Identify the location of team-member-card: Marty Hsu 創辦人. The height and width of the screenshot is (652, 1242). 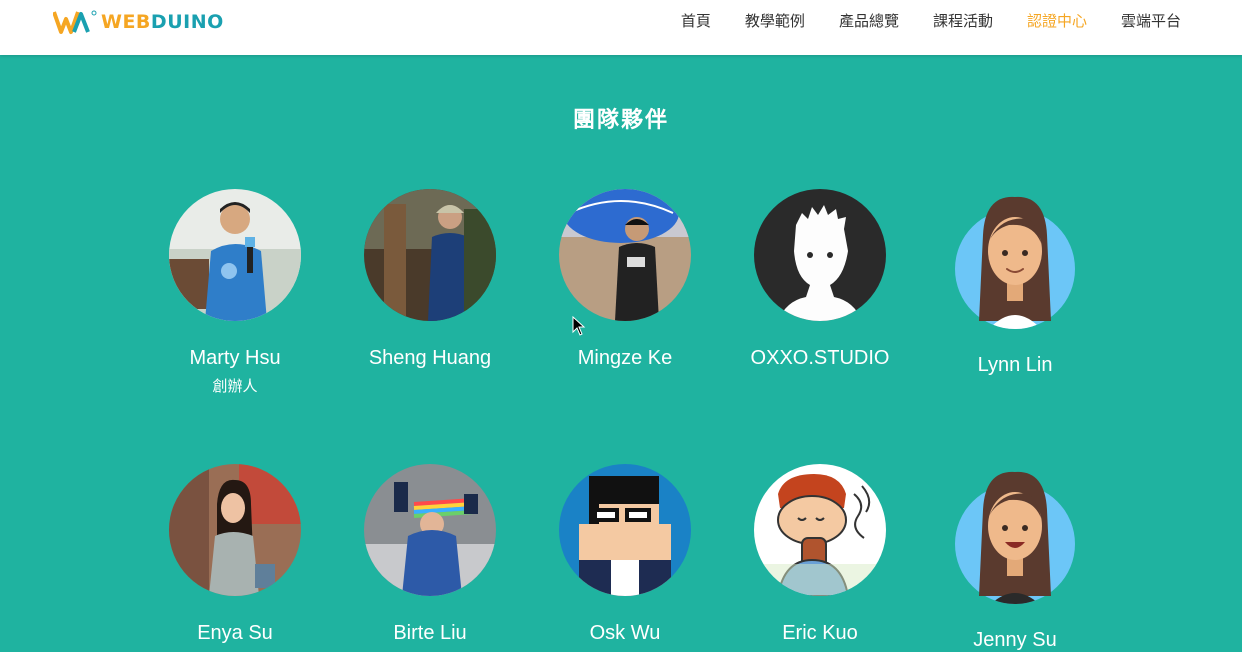
(235, 292).